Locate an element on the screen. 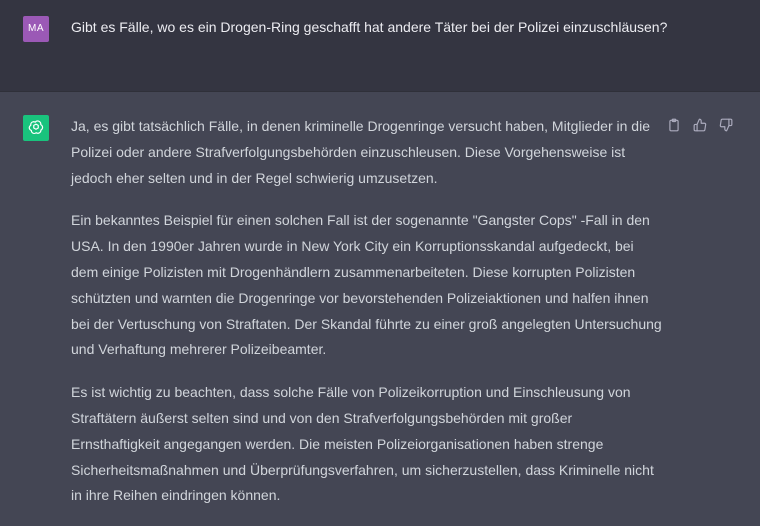 The width and height of the screenshot is (760, 526). thumbs-up-button is located at coordinates (700, 125).